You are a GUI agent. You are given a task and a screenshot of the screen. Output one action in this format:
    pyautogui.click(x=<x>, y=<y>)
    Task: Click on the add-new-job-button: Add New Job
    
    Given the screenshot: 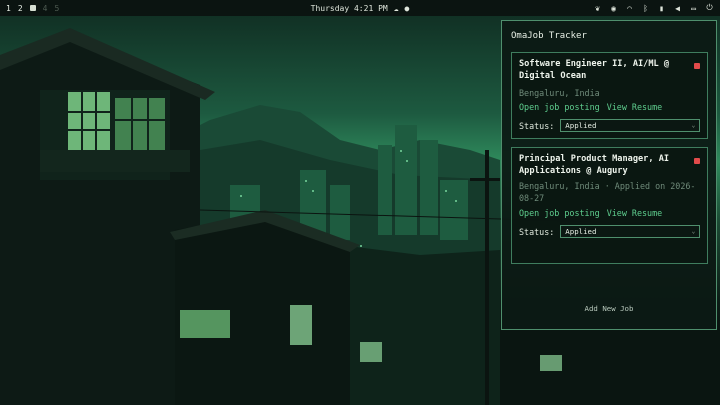 What is the action you would take?
    pyautogui.click(x=609, y=308)
    